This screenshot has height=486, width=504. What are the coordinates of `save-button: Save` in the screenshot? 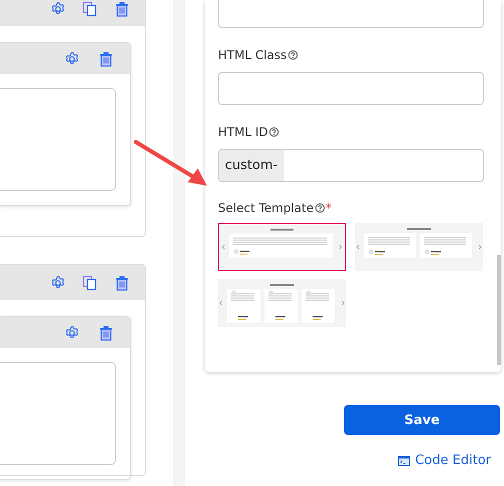 It's located at (422, 420).